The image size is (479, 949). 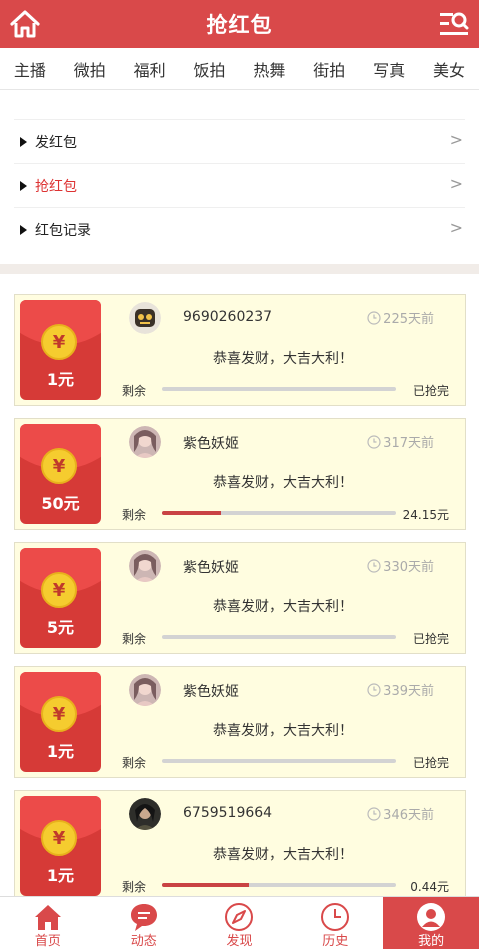 I want to click on nav-item-feed: 动态, so click(x=144, y=923).